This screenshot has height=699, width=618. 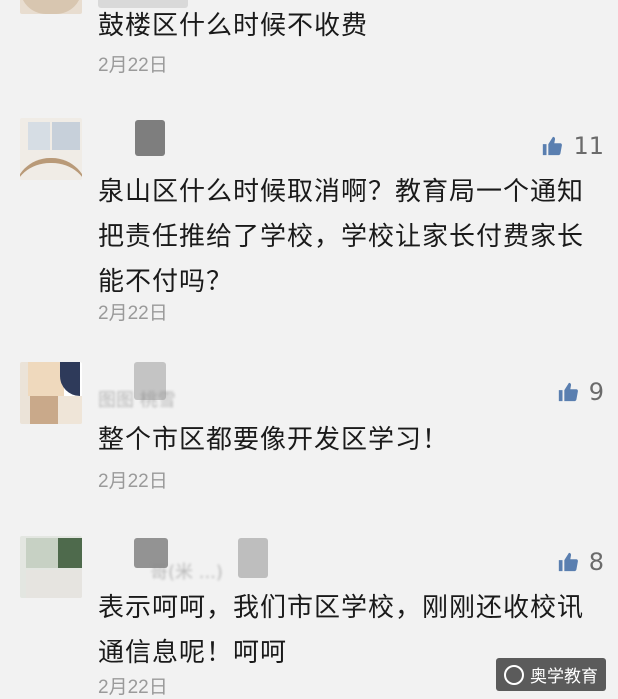 I want to click on like-button: 8, so click(x=580, y=562).